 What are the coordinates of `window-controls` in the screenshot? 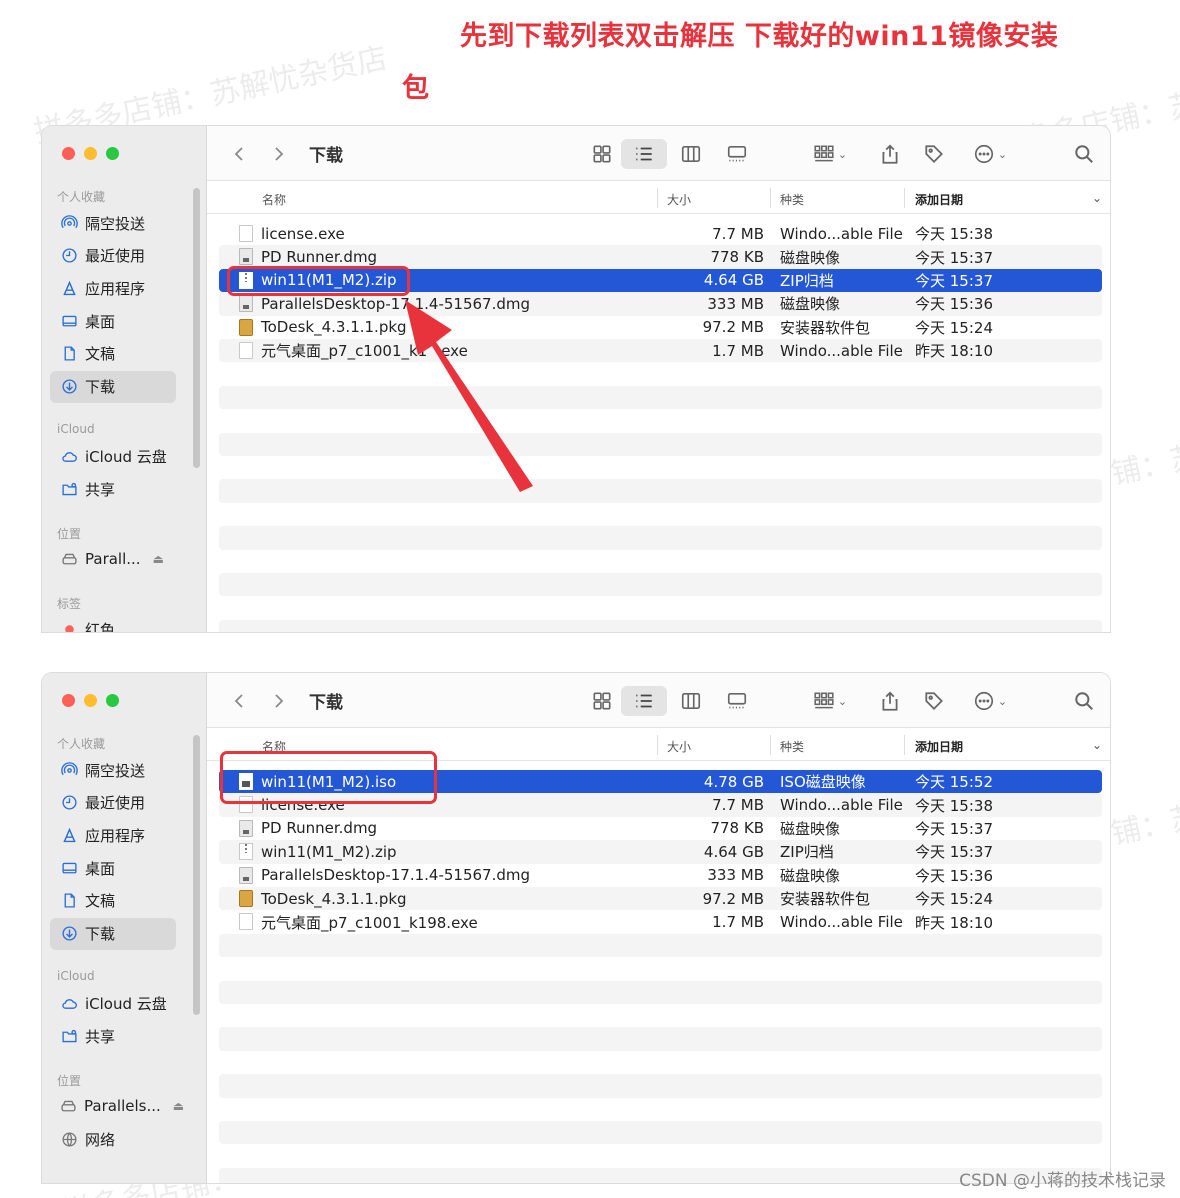 It's located at (90, 700).